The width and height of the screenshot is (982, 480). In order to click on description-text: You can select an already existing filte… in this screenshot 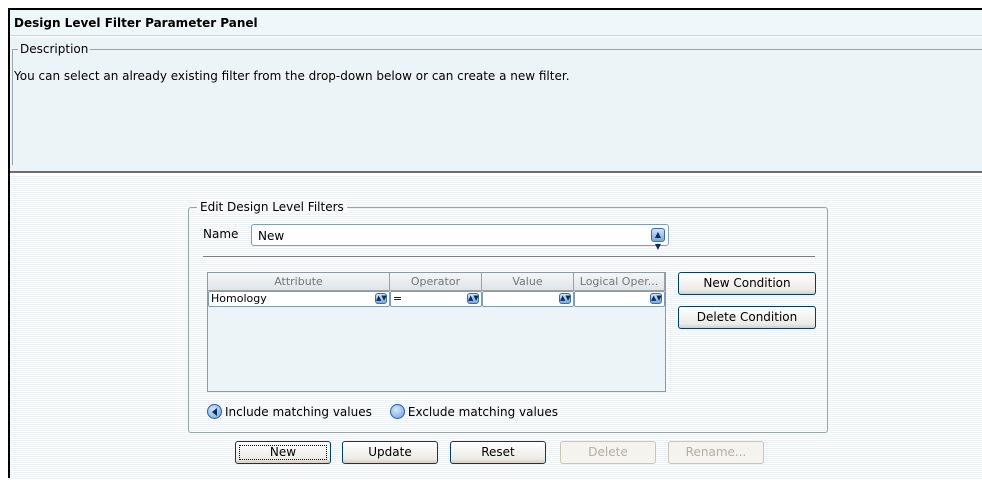, I will do `click(292, 76)`.